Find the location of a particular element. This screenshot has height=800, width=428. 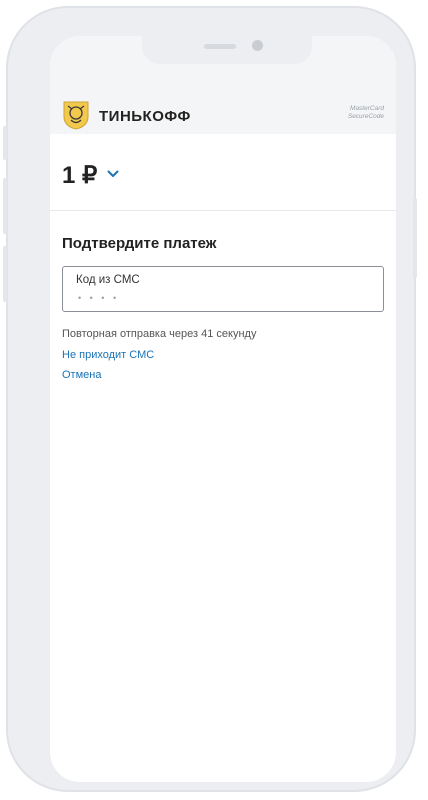

chevron-down-icon is located at coordinates (113, 174).